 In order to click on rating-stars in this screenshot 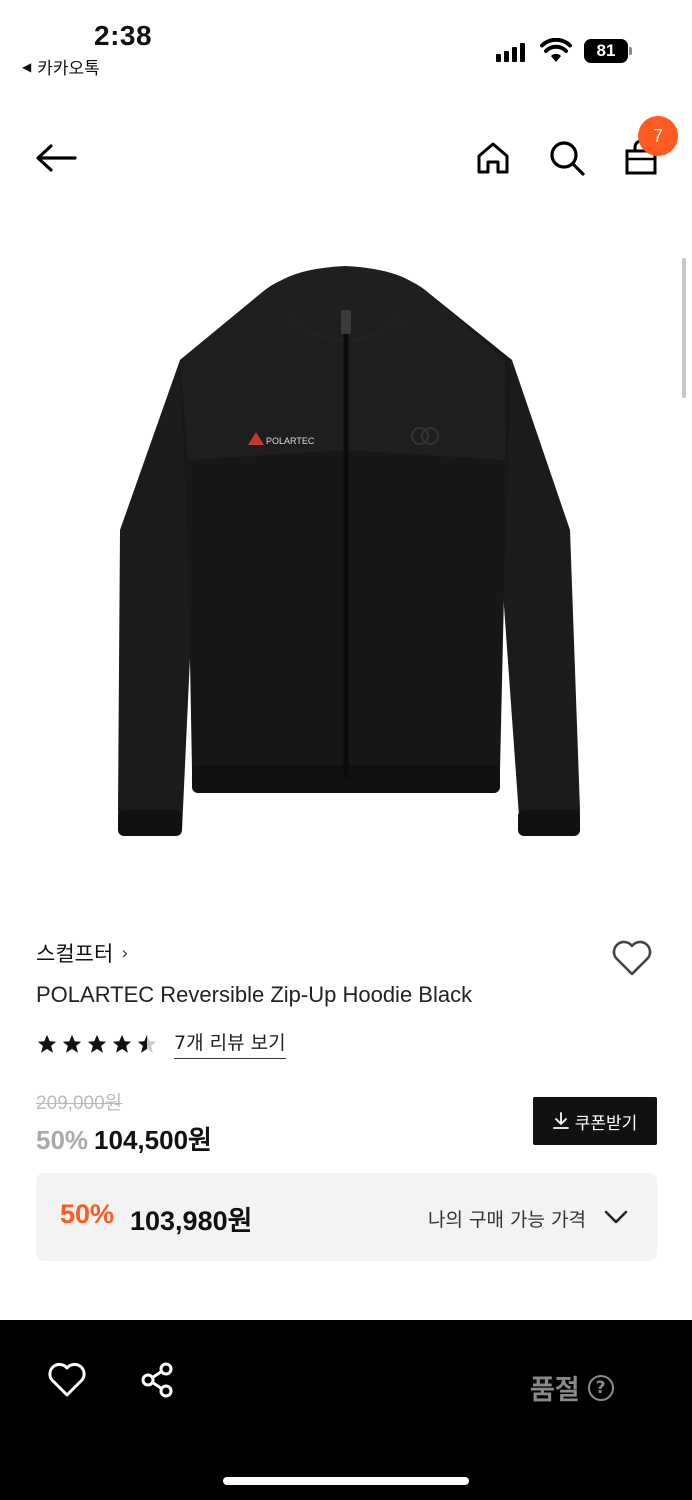, I will do `click(97, 1044)`.